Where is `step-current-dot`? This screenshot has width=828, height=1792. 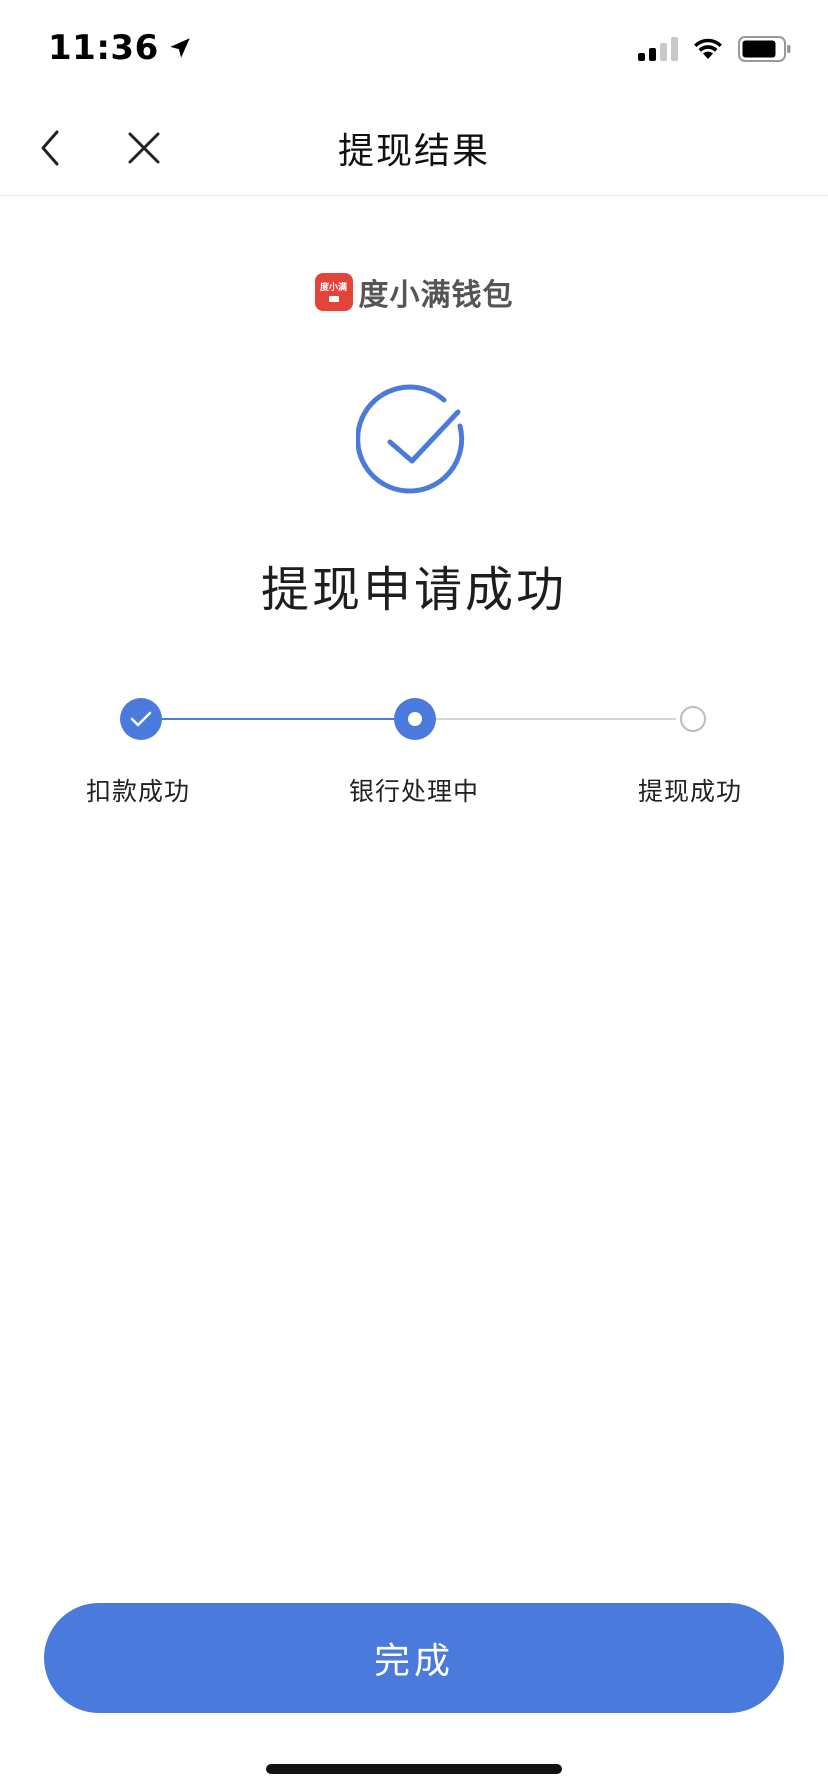 step-current-dot is located at coordinates (415, 719).